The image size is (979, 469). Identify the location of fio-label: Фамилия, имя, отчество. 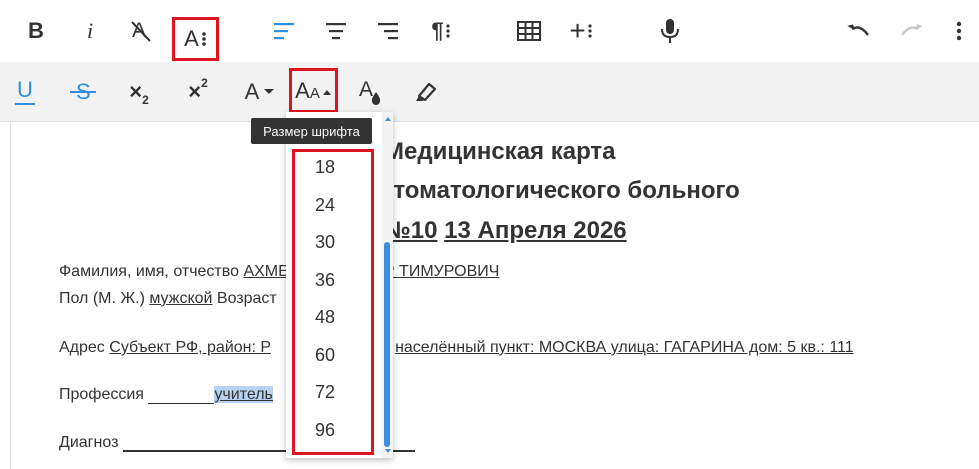
(149, 271).